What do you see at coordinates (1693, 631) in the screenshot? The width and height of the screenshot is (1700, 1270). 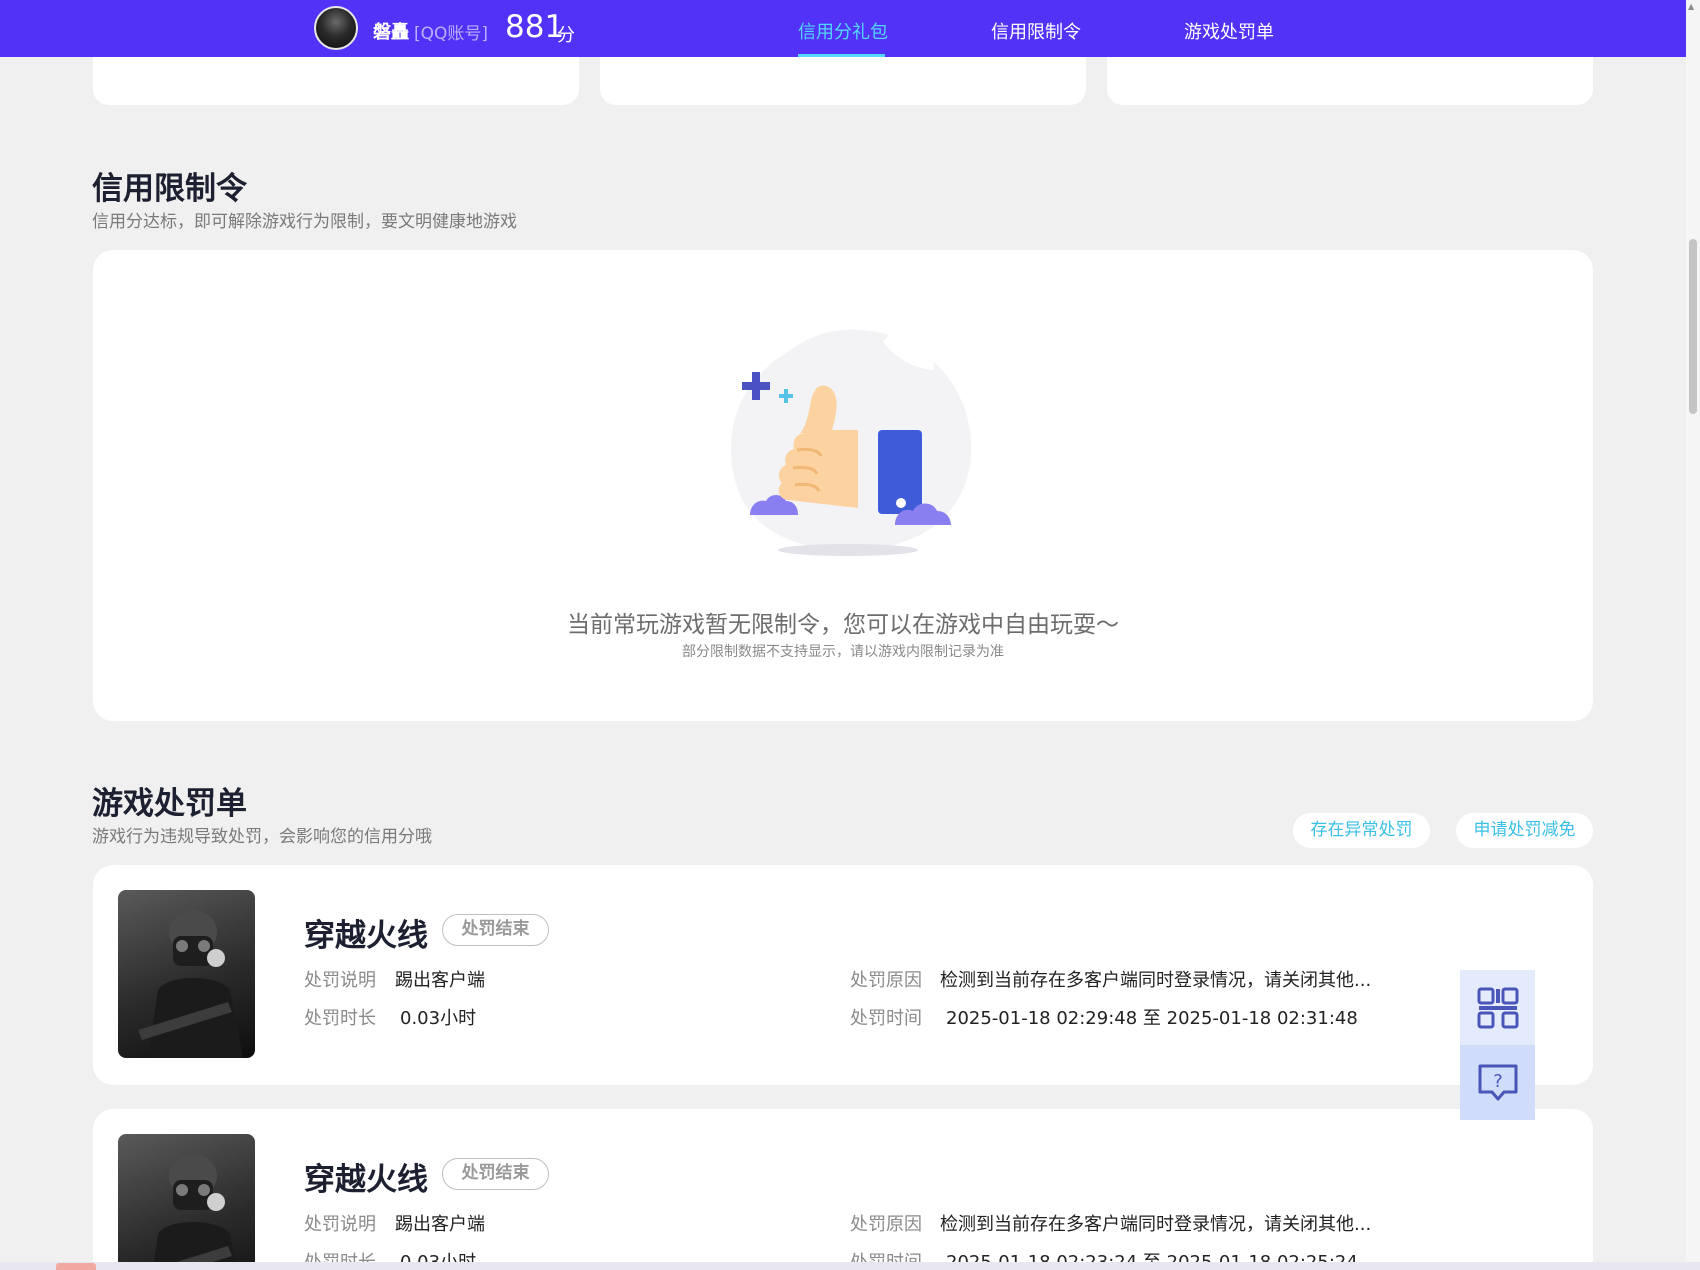 I see `scrollbar-track` at bounding box center [1693, 631].